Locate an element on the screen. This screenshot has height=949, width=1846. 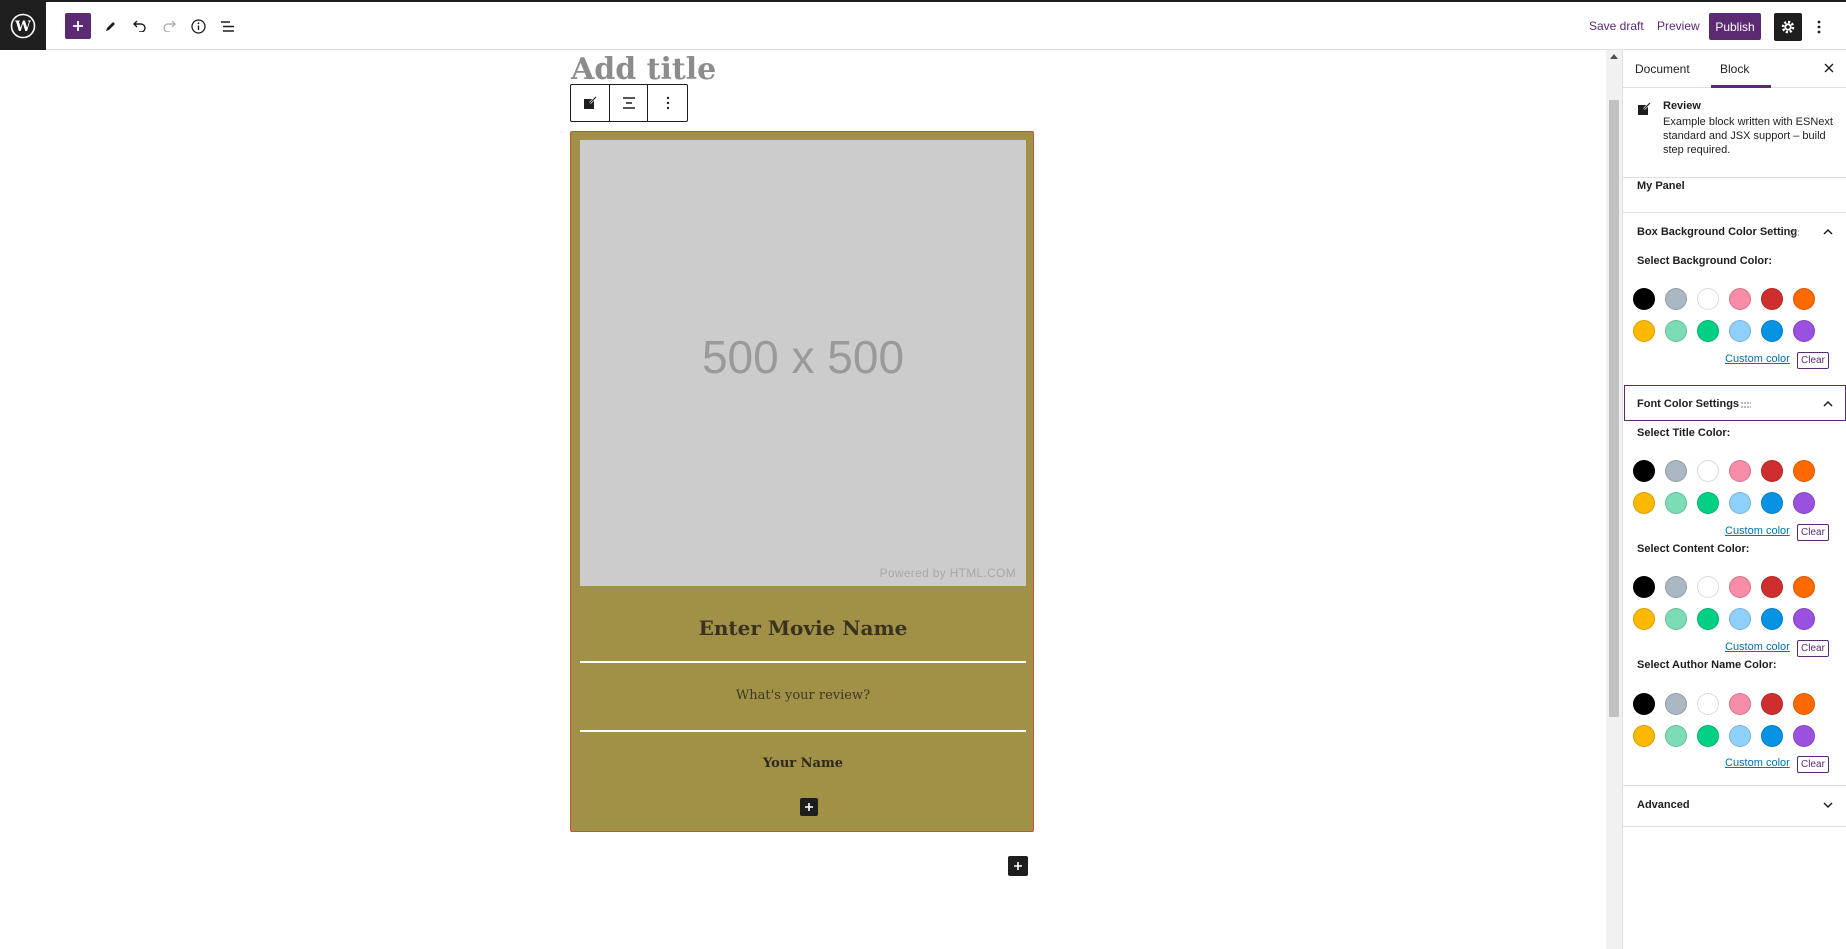
publish-button: Publish is located at coordinates (1735, 26).